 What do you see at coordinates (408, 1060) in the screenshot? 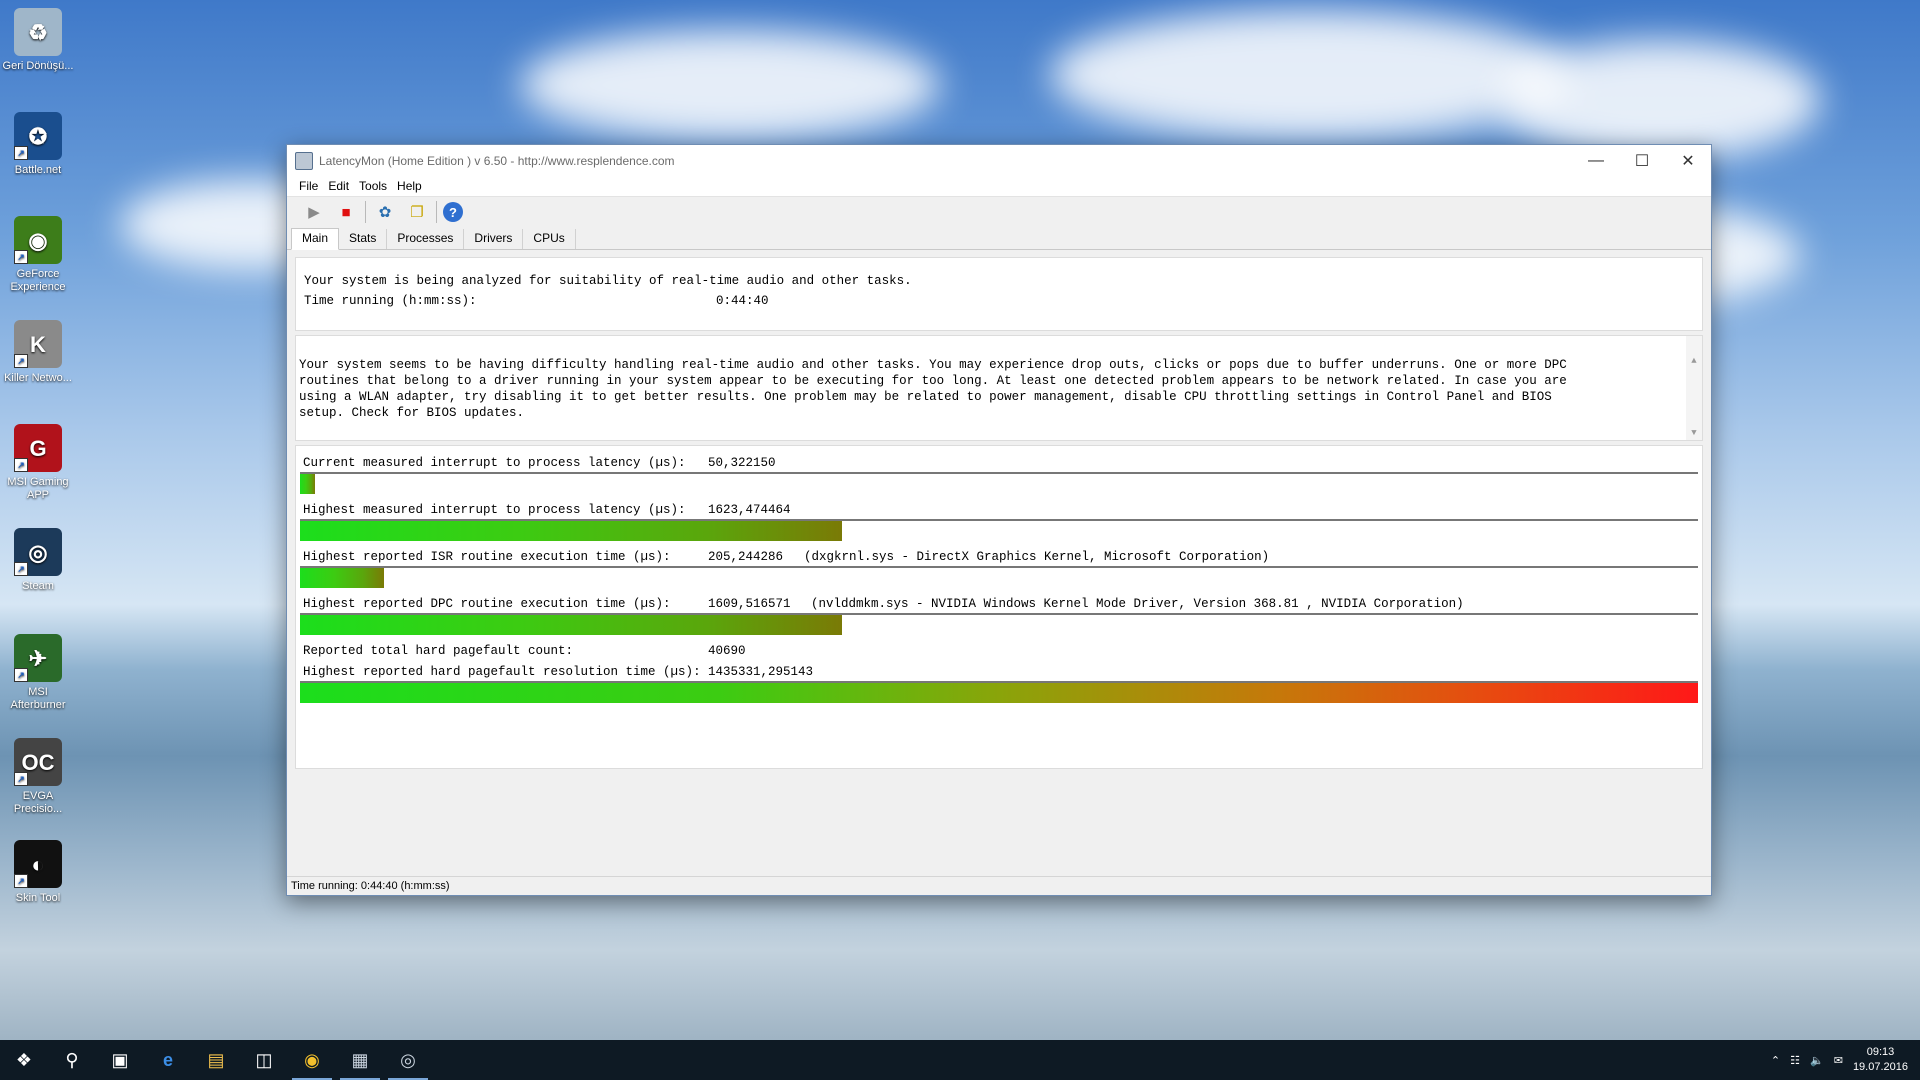
I see `steam-taskbar-icon: ◎` at bounding box center [408, 1060].